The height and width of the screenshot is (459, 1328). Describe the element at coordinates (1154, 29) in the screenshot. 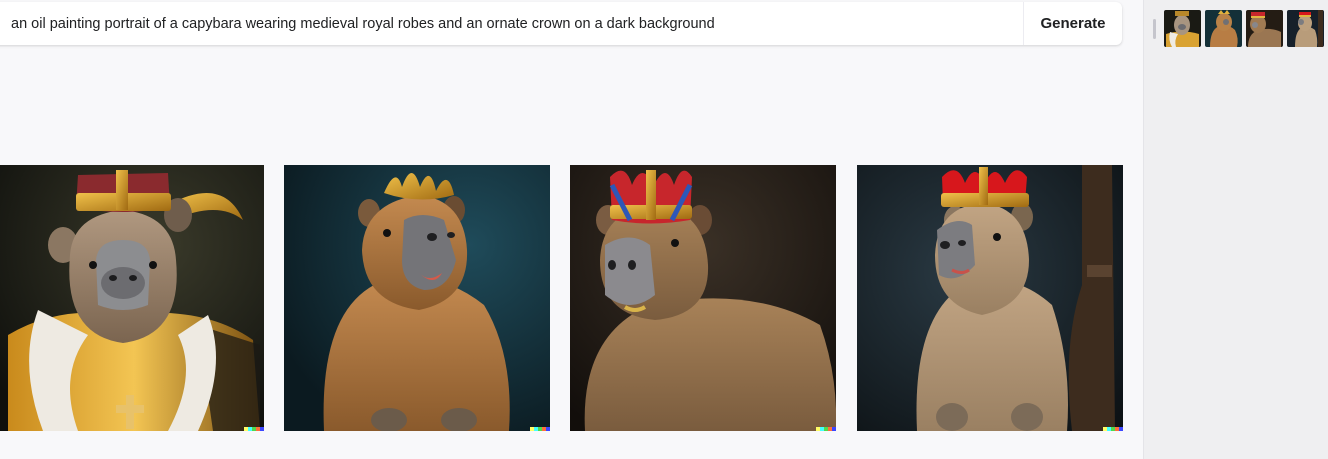

I see `history-scroll-handle` at that location.